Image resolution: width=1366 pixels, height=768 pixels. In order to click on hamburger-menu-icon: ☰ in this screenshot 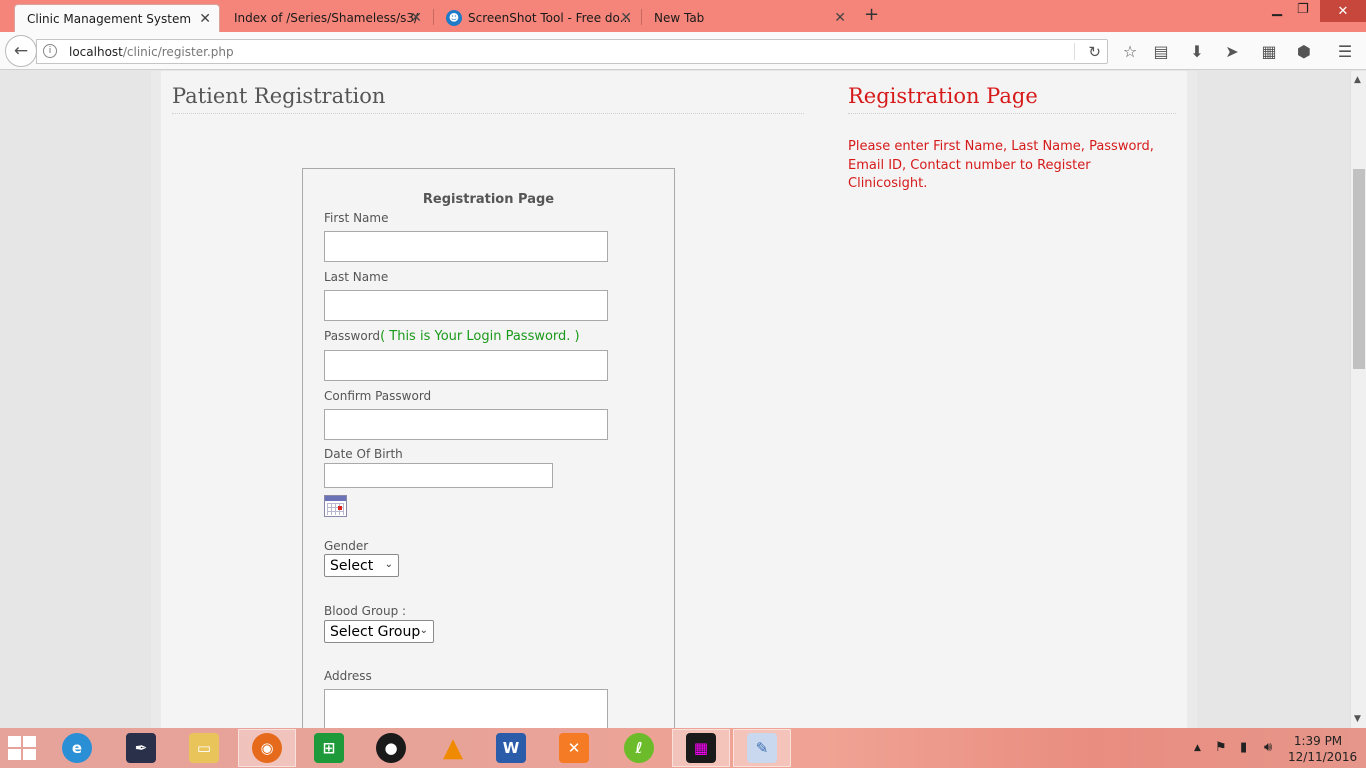, I will do `click(1345, 51)`.